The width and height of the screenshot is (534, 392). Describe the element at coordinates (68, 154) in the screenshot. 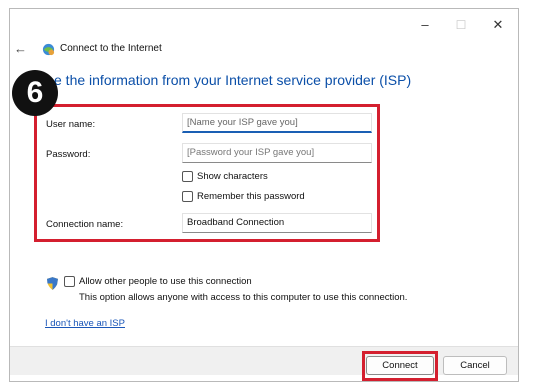

I see `password-label: Password:` at that location.